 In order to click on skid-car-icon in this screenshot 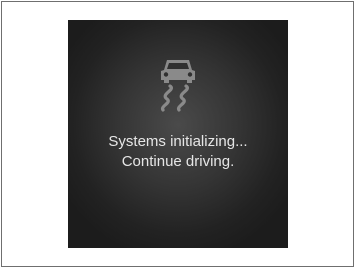, I will do `click(177, 86)`.